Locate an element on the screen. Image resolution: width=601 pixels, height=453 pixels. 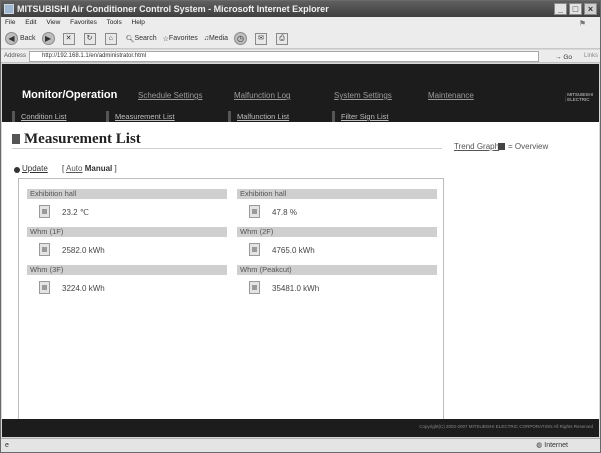
menu-help: Help is located at coordinates (138, 22).